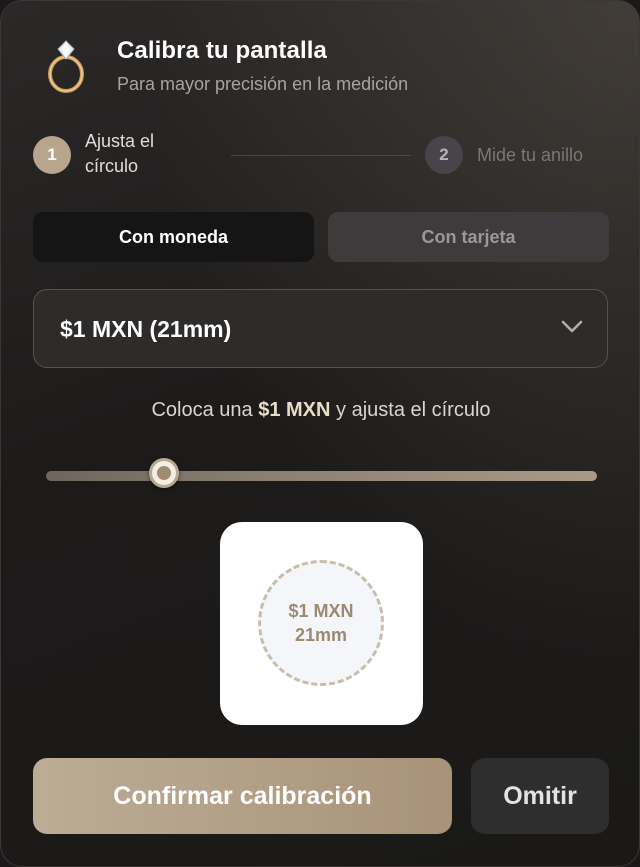 This screenshot has width=640, height=867. I want to click on size-slider-thumb, so click(164, 473).